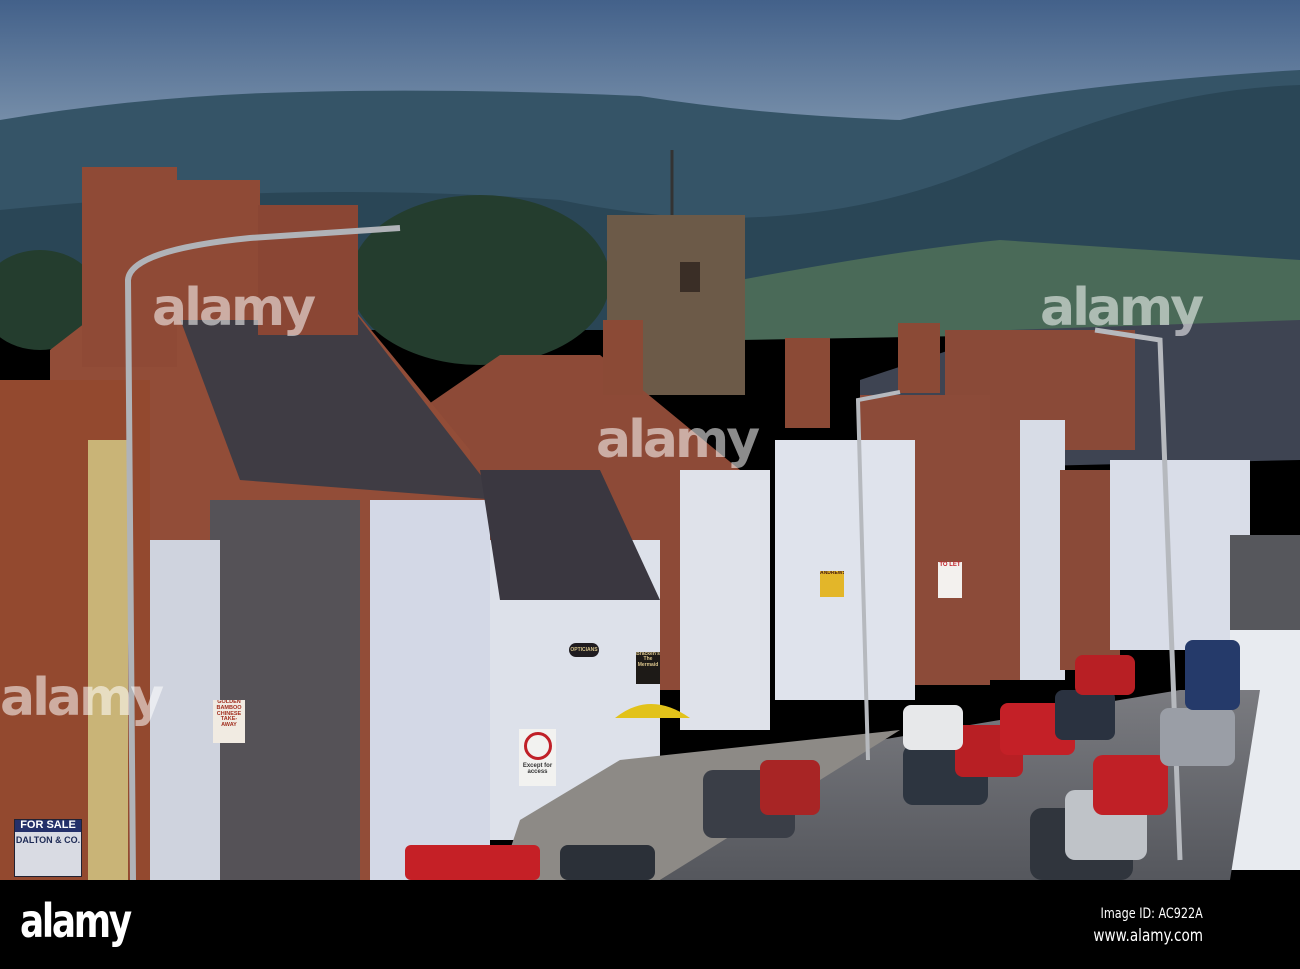  What do you see at coordinates (480, 280) in the screenshot?
I see `tree` at bounding box center [480, 280].